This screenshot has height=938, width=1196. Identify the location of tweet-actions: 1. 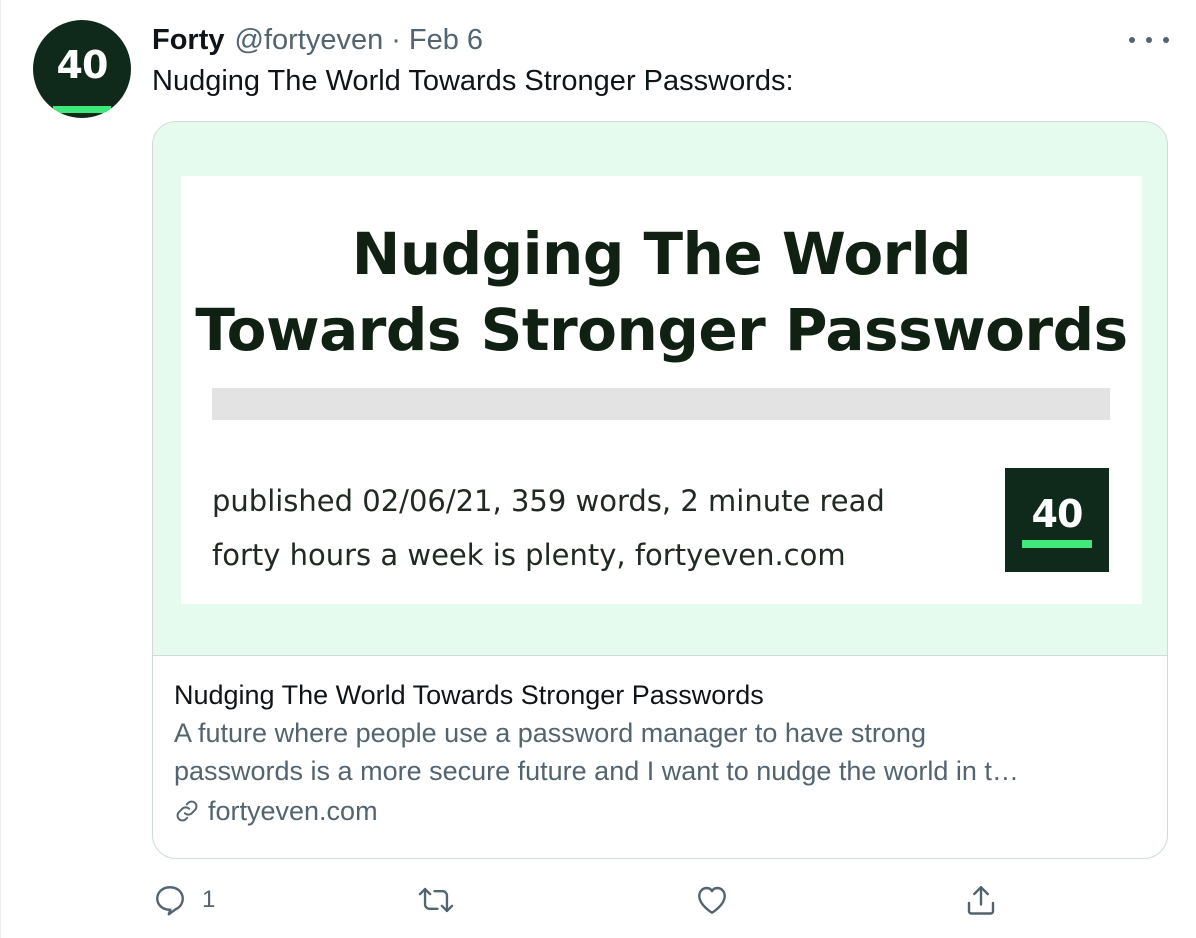
(598, 900).